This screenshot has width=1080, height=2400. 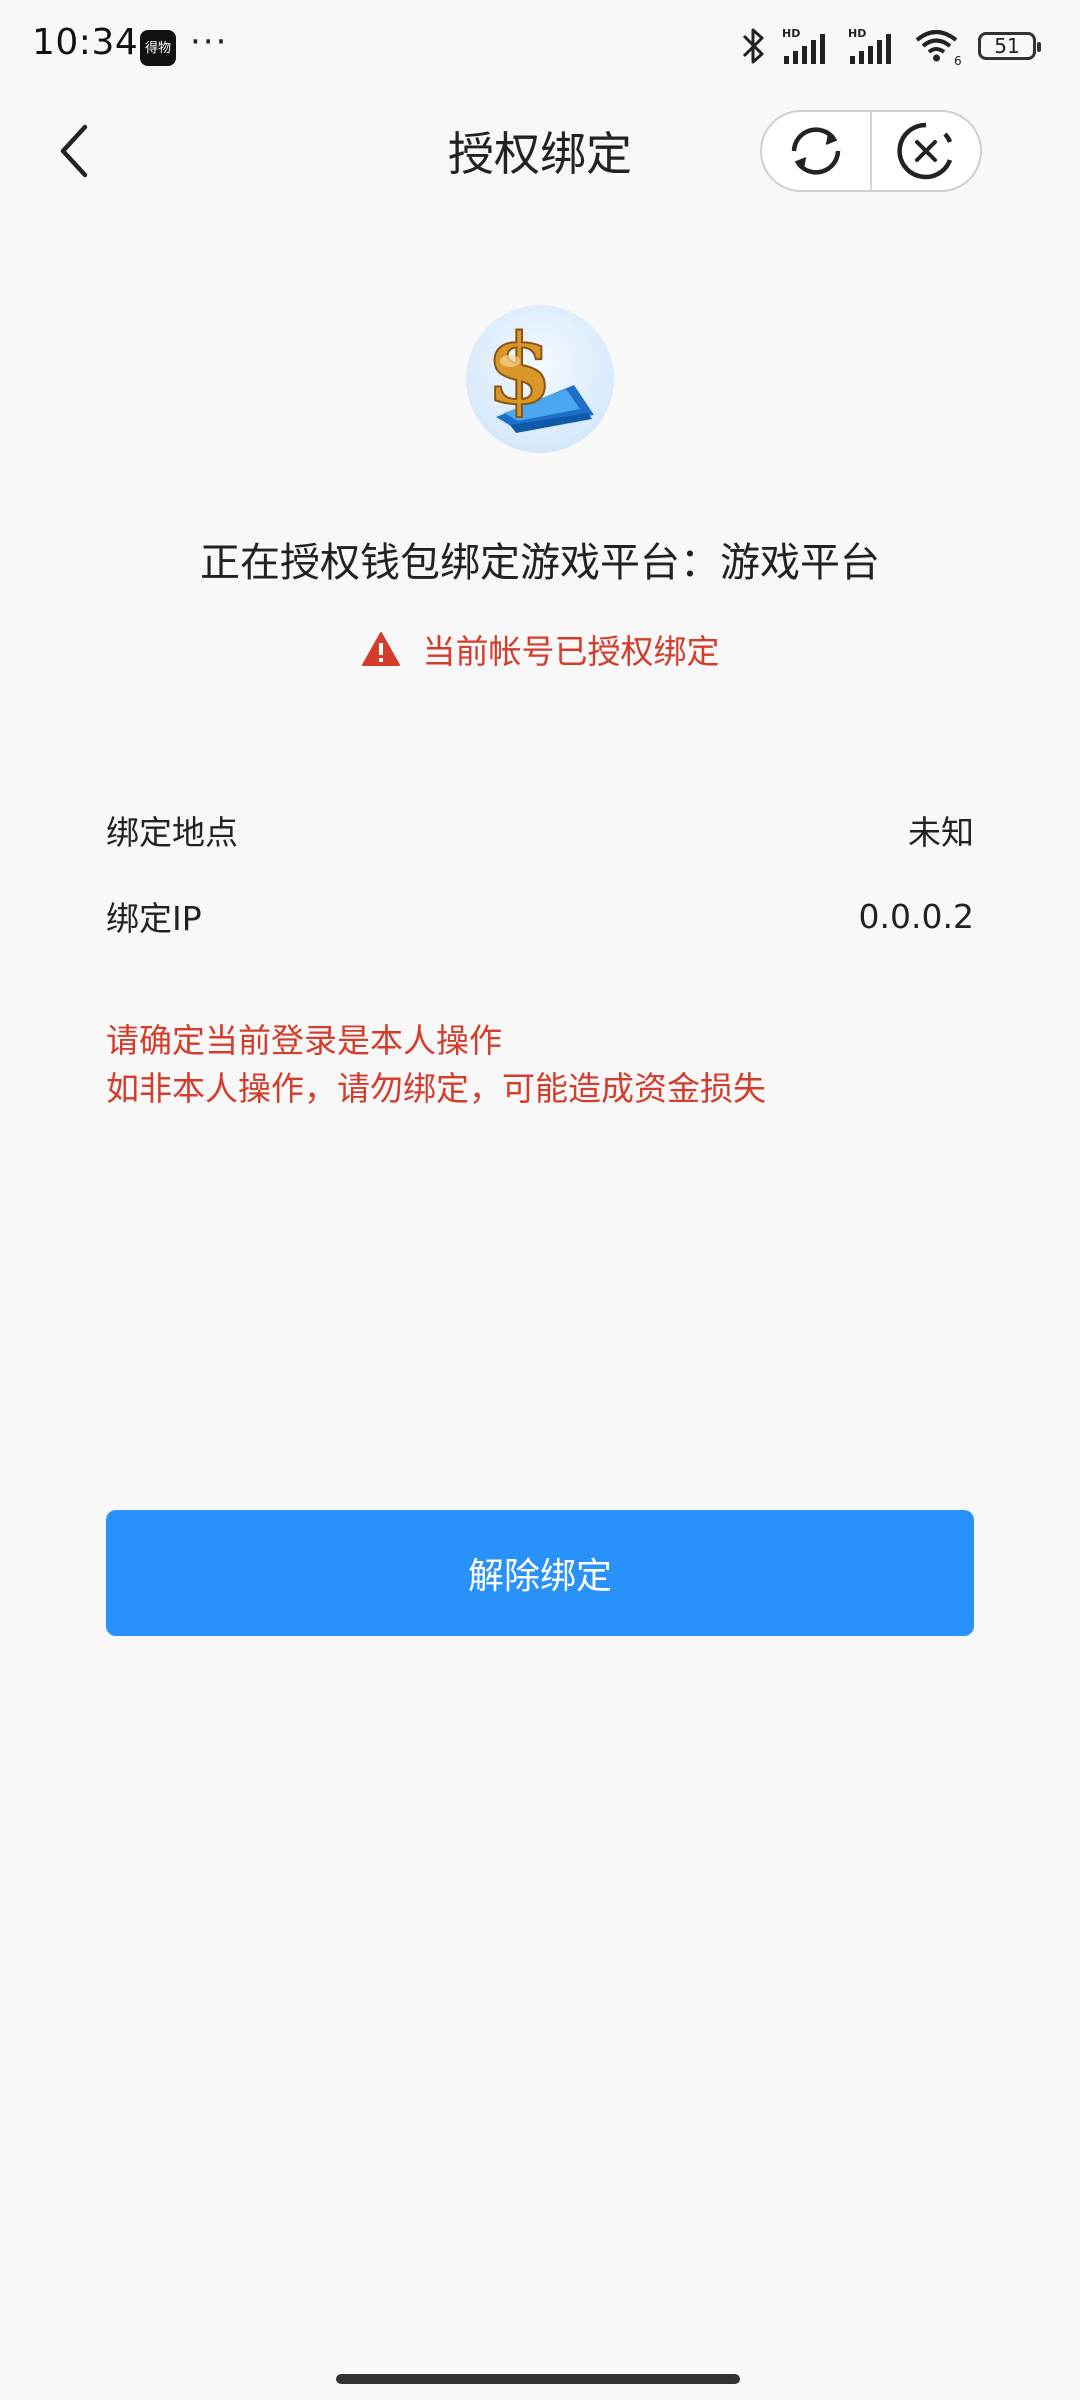 What do you see at coordinates (538, 2379) in the screenshot?
I see `home-indicator` at bounding box center [538, 2379].